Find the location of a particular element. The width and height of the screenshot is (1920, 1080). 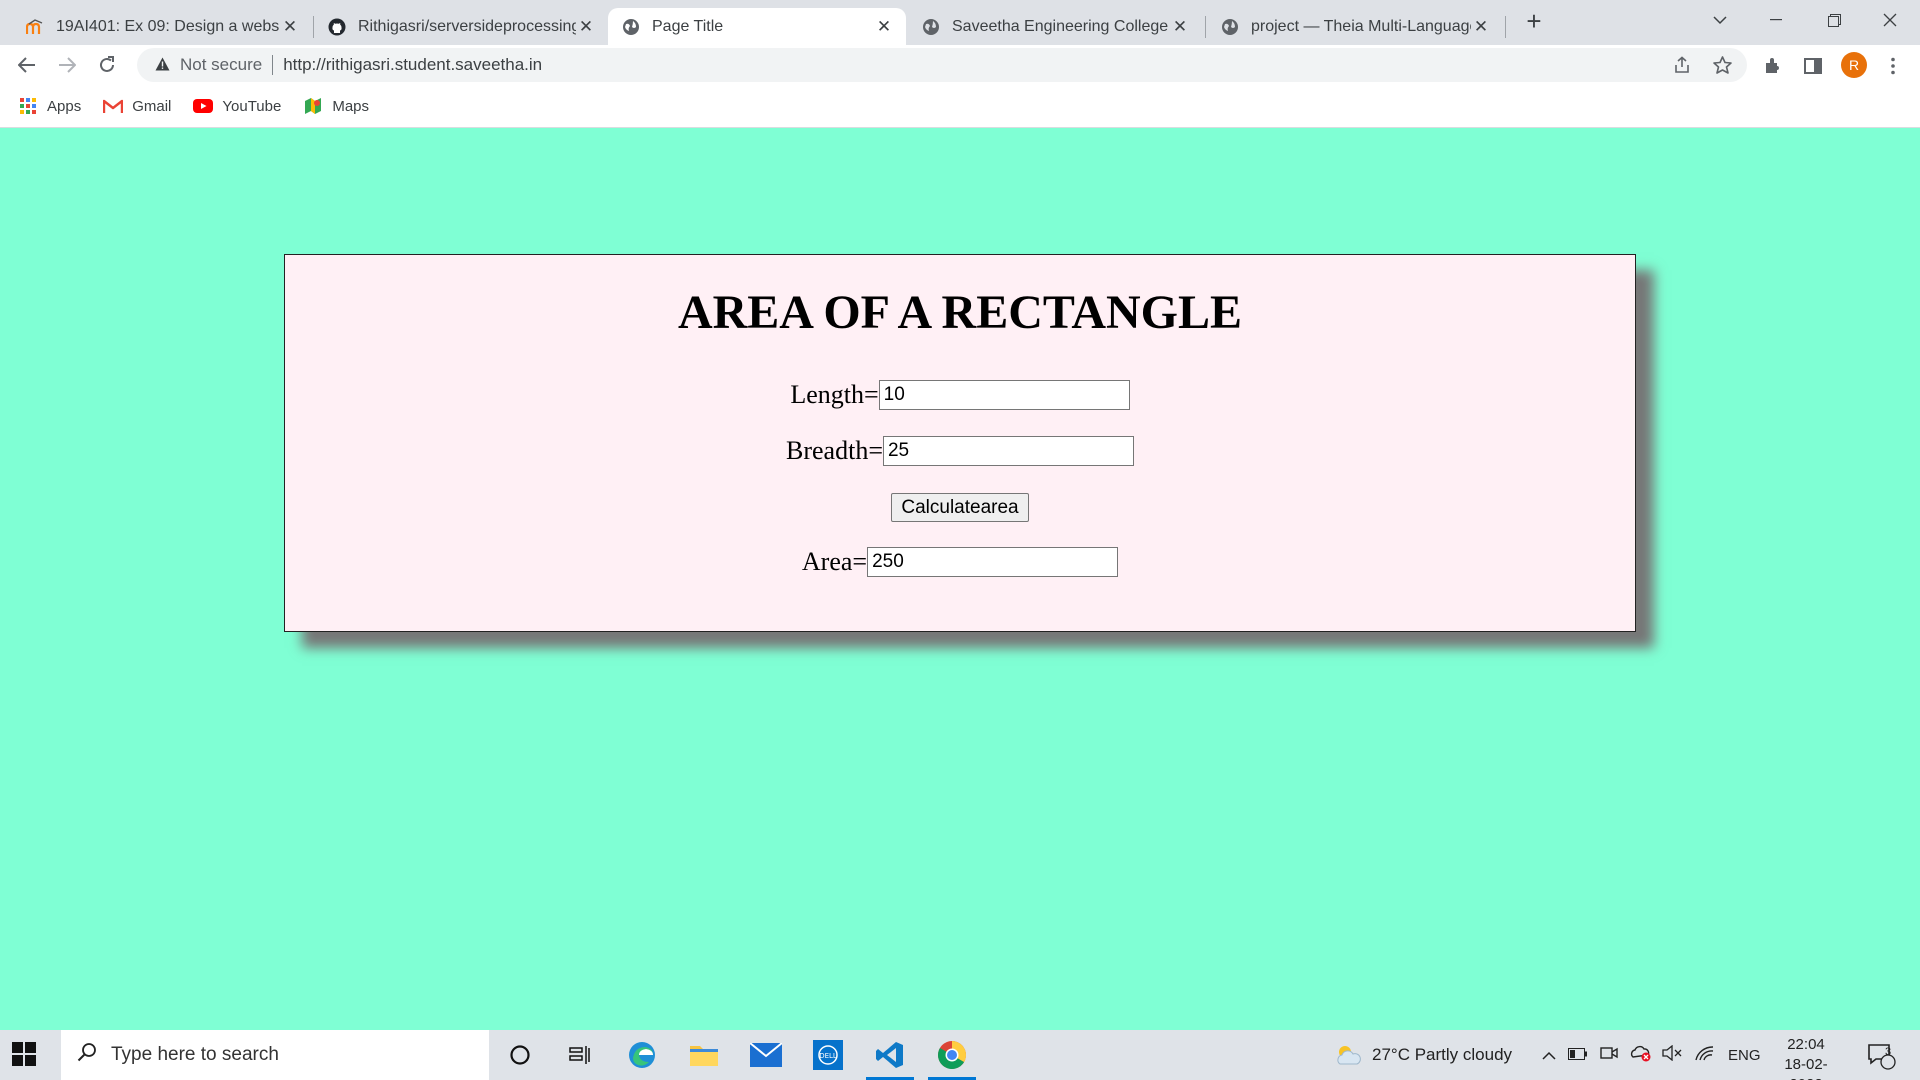

windows-start-button is located at coordinates (25, 1055).